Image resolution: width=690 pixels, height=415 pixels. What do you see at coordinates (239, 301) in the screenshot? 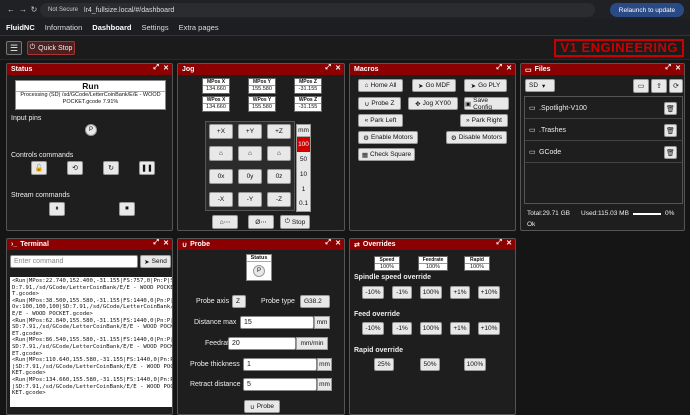
I see `probe-axis-select: Z` at bounding box center [239, 301].